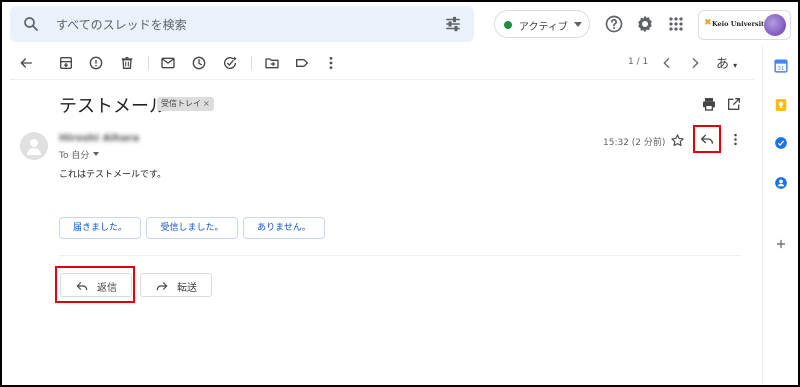 Image resolution: width=800 pixels, height=387 pixels. Describe the element at coordinates (638, 62) in the screenshot. I see `page-counter: 1 / 1` at that location.